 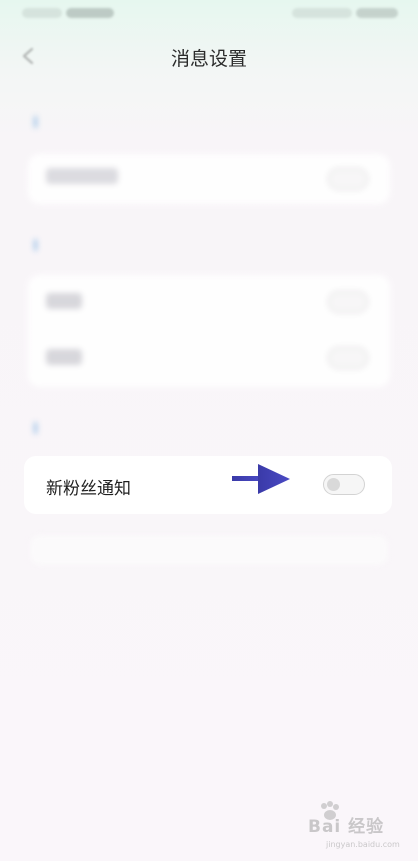 I want to click on watermark-url: jingyan.baidu.com, so click(x=363, y=844).